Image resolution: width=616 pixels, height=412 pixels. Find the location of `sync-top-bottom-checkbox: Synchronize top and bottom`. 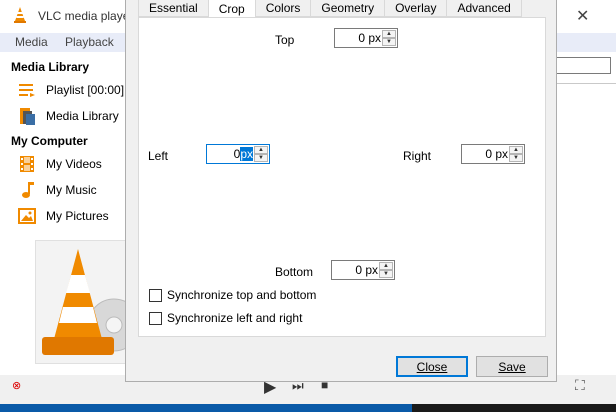

sync-top-bottom-checkbox: Synchronize top and bottom is located at coordinates (232, 295).